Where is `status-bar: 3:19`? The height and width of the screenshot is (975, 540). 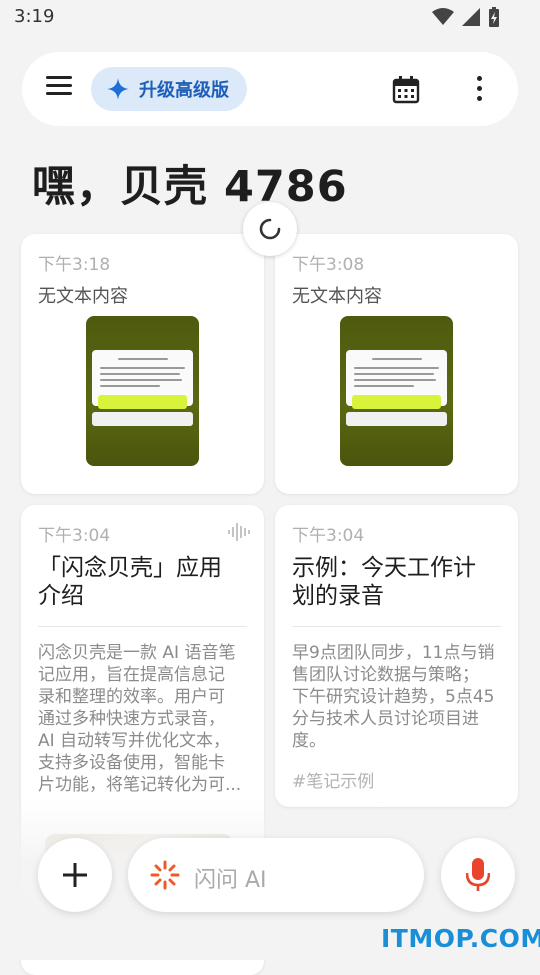 status-bar: 3:19 is located at coordinates (270, 18).